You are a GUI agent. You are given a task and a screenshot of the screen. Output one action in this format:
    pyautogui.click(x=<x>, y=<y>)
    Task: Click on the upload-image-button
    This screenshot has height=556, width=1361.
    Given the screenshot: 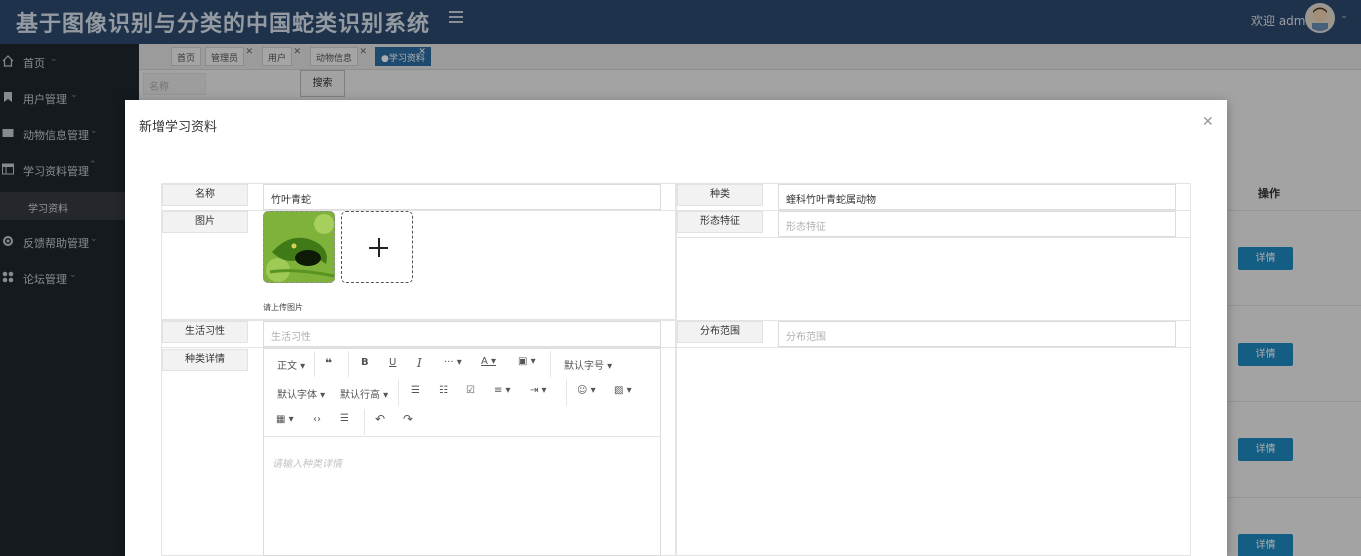 What is the action you would take?
    pyautogui.click(x=377, y=247)
    